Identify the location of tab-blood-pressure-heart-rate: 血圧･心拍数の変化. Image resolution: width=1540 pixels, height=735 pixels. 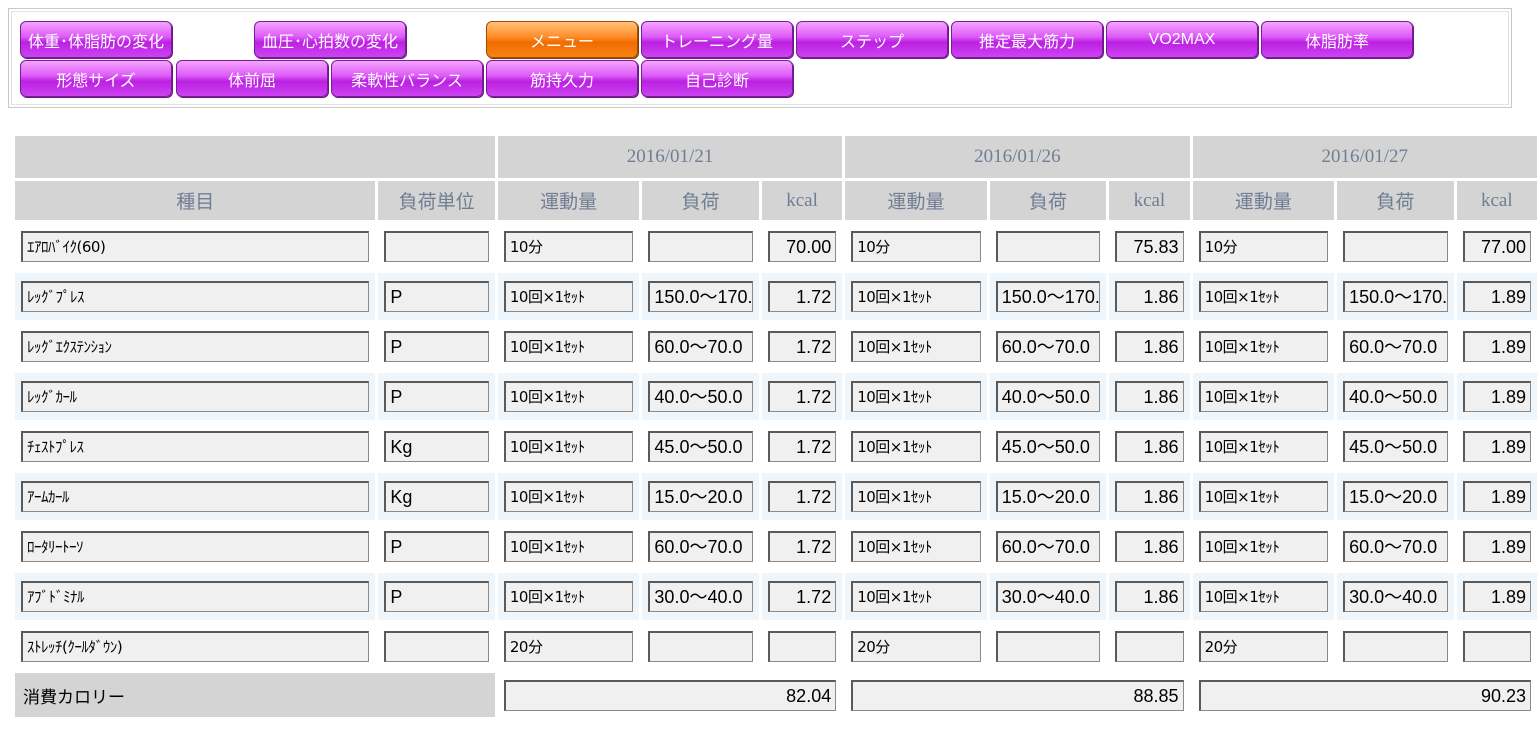
(330, 39).